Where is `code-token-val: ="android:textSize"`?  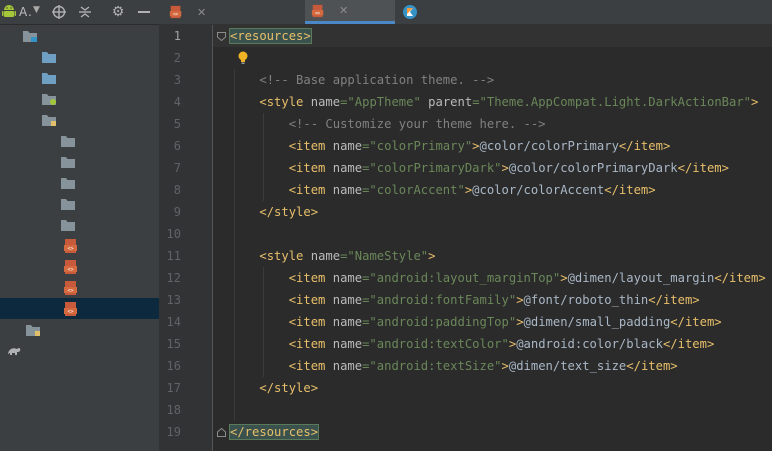 code-token-val: ="android:textSize" is located at coordinates (432, 366).